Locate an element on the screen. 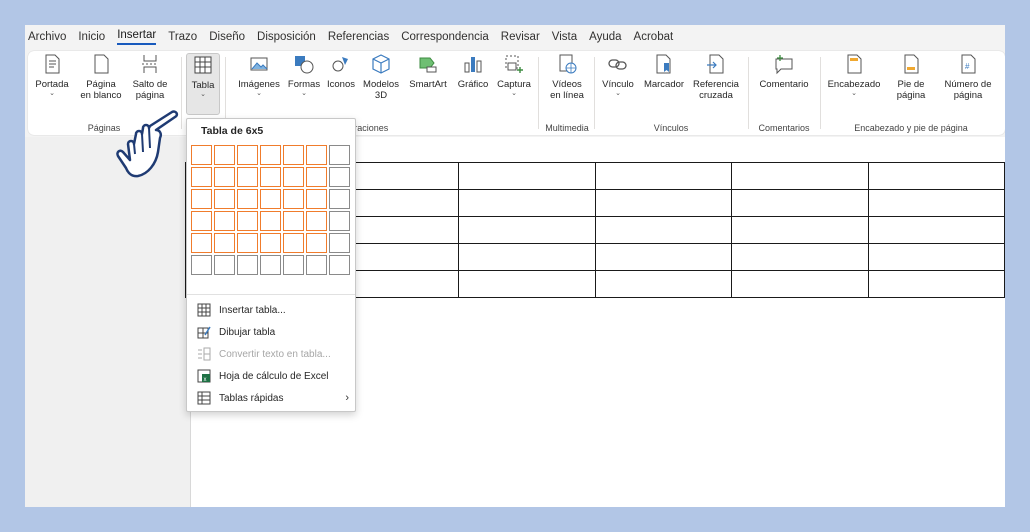 The width and height of the screenshot is (1030, 532). tab-diseno: Diseño is located at coordinates (227, 37).